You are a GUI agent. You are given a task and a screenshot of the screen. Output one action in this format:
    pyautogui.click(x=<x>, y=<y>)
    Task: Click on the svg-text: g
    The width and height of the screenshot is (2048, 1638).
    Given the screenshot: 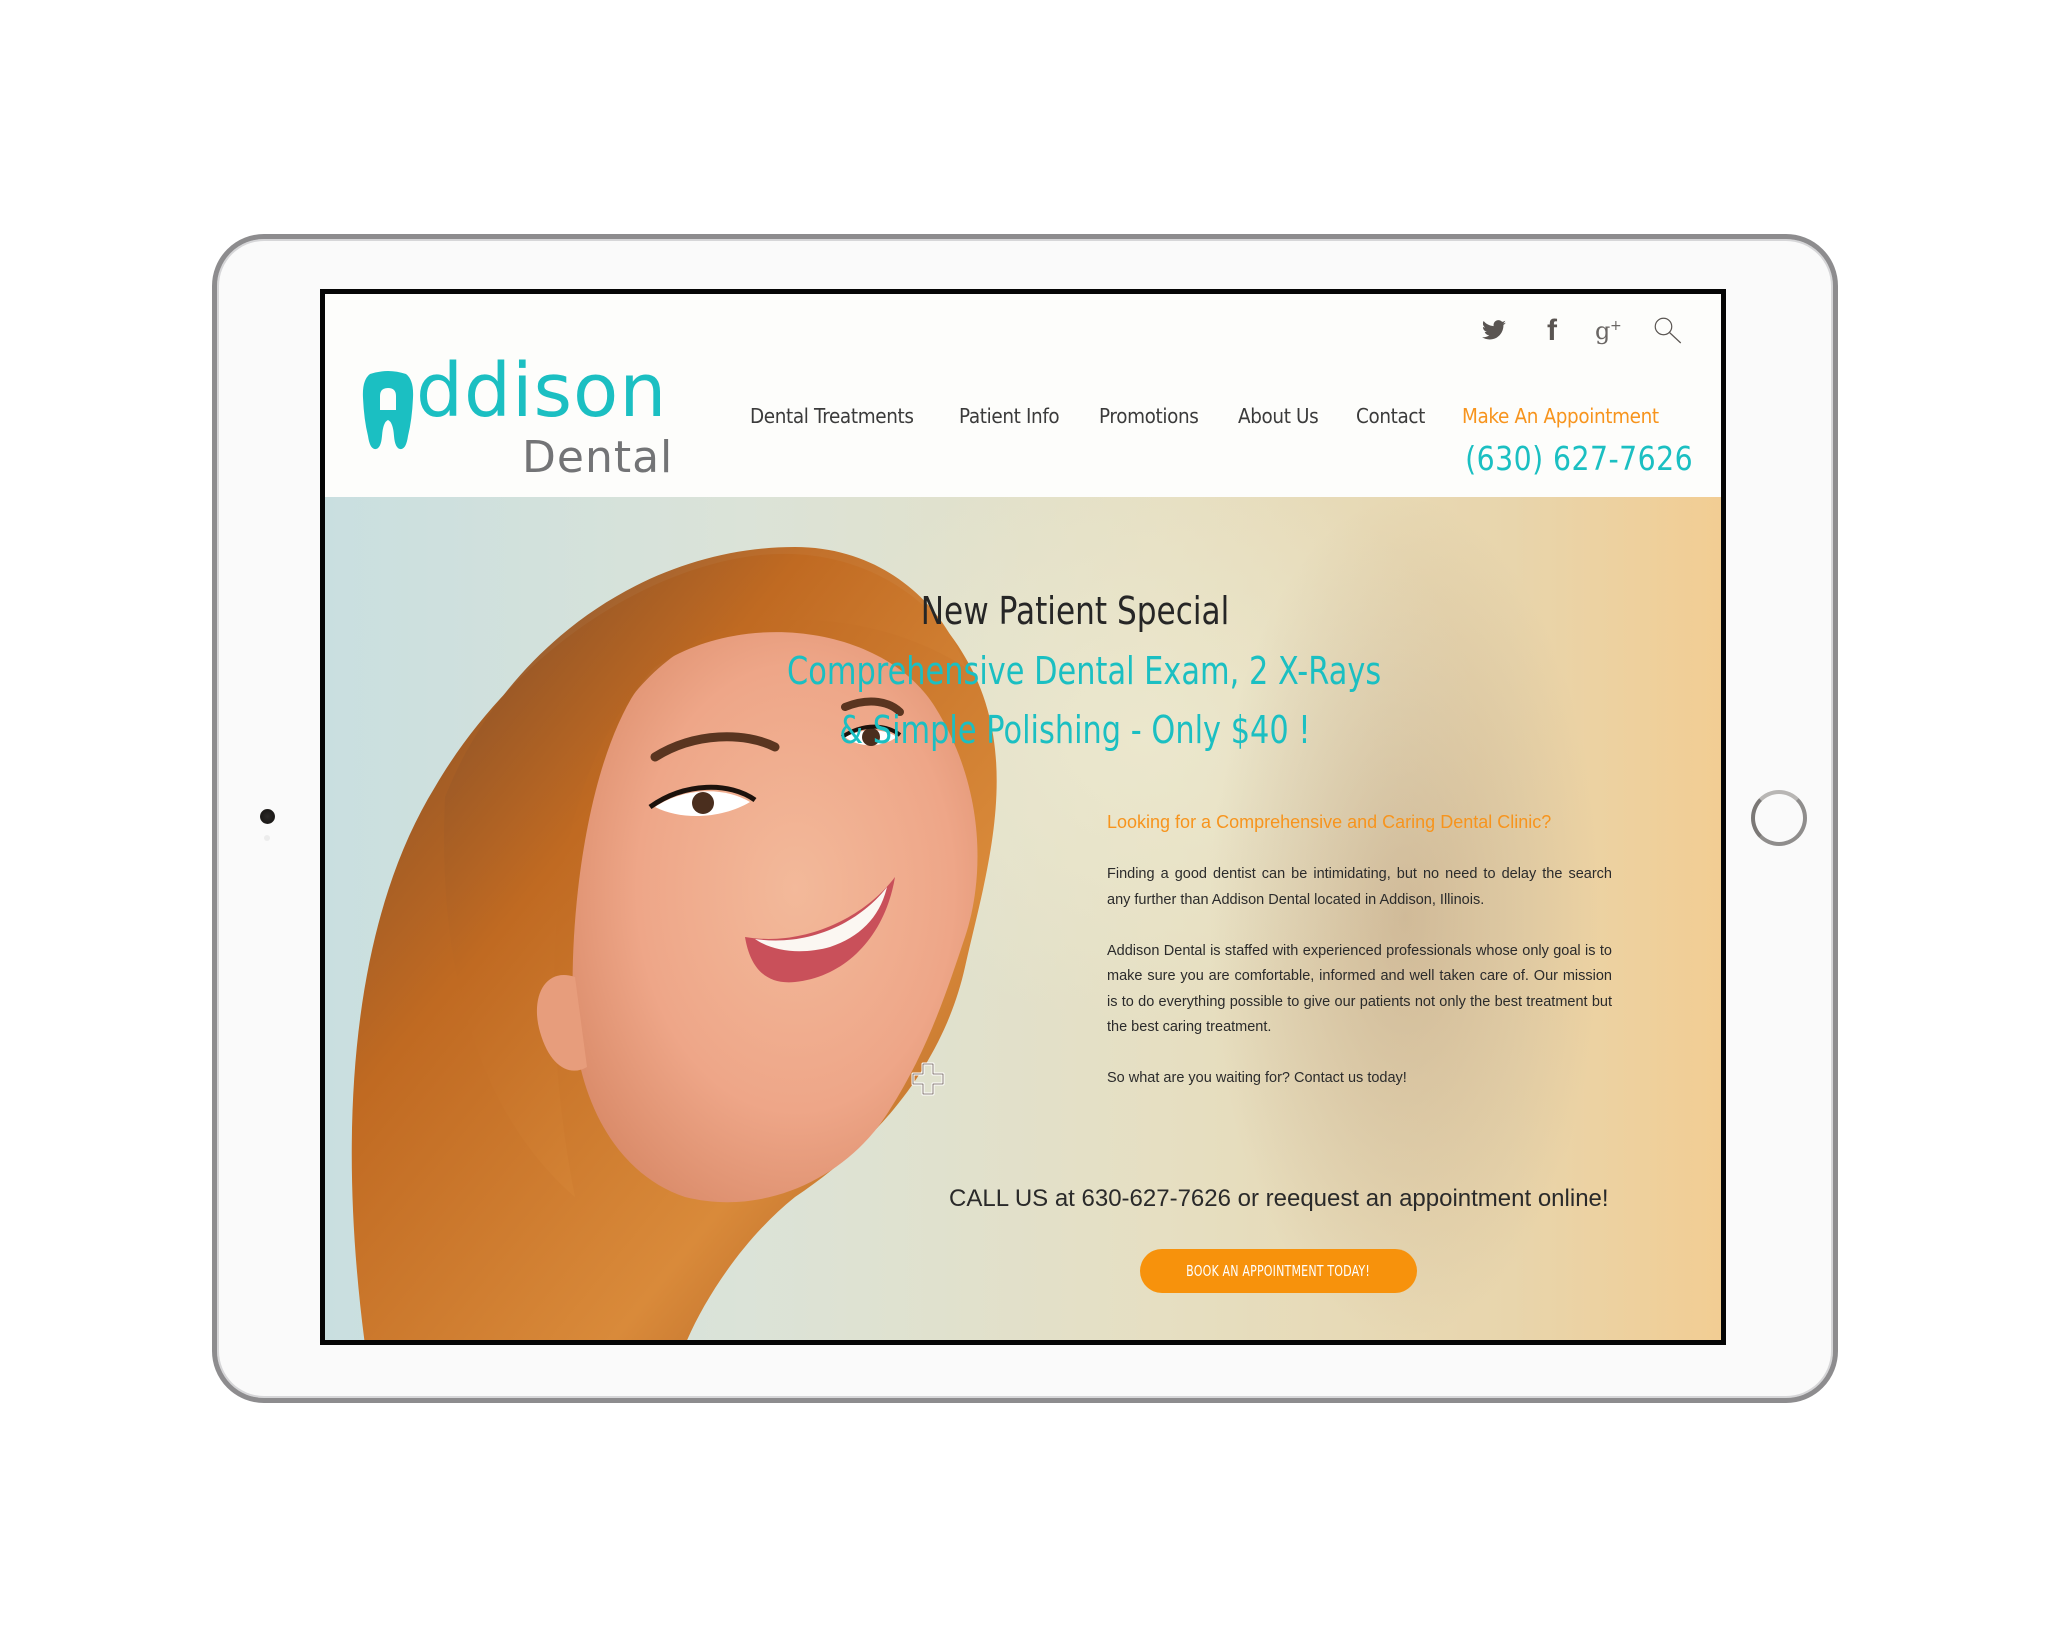 What is the action you would take?
    pyautogui.click(x=1602, y=331)
    